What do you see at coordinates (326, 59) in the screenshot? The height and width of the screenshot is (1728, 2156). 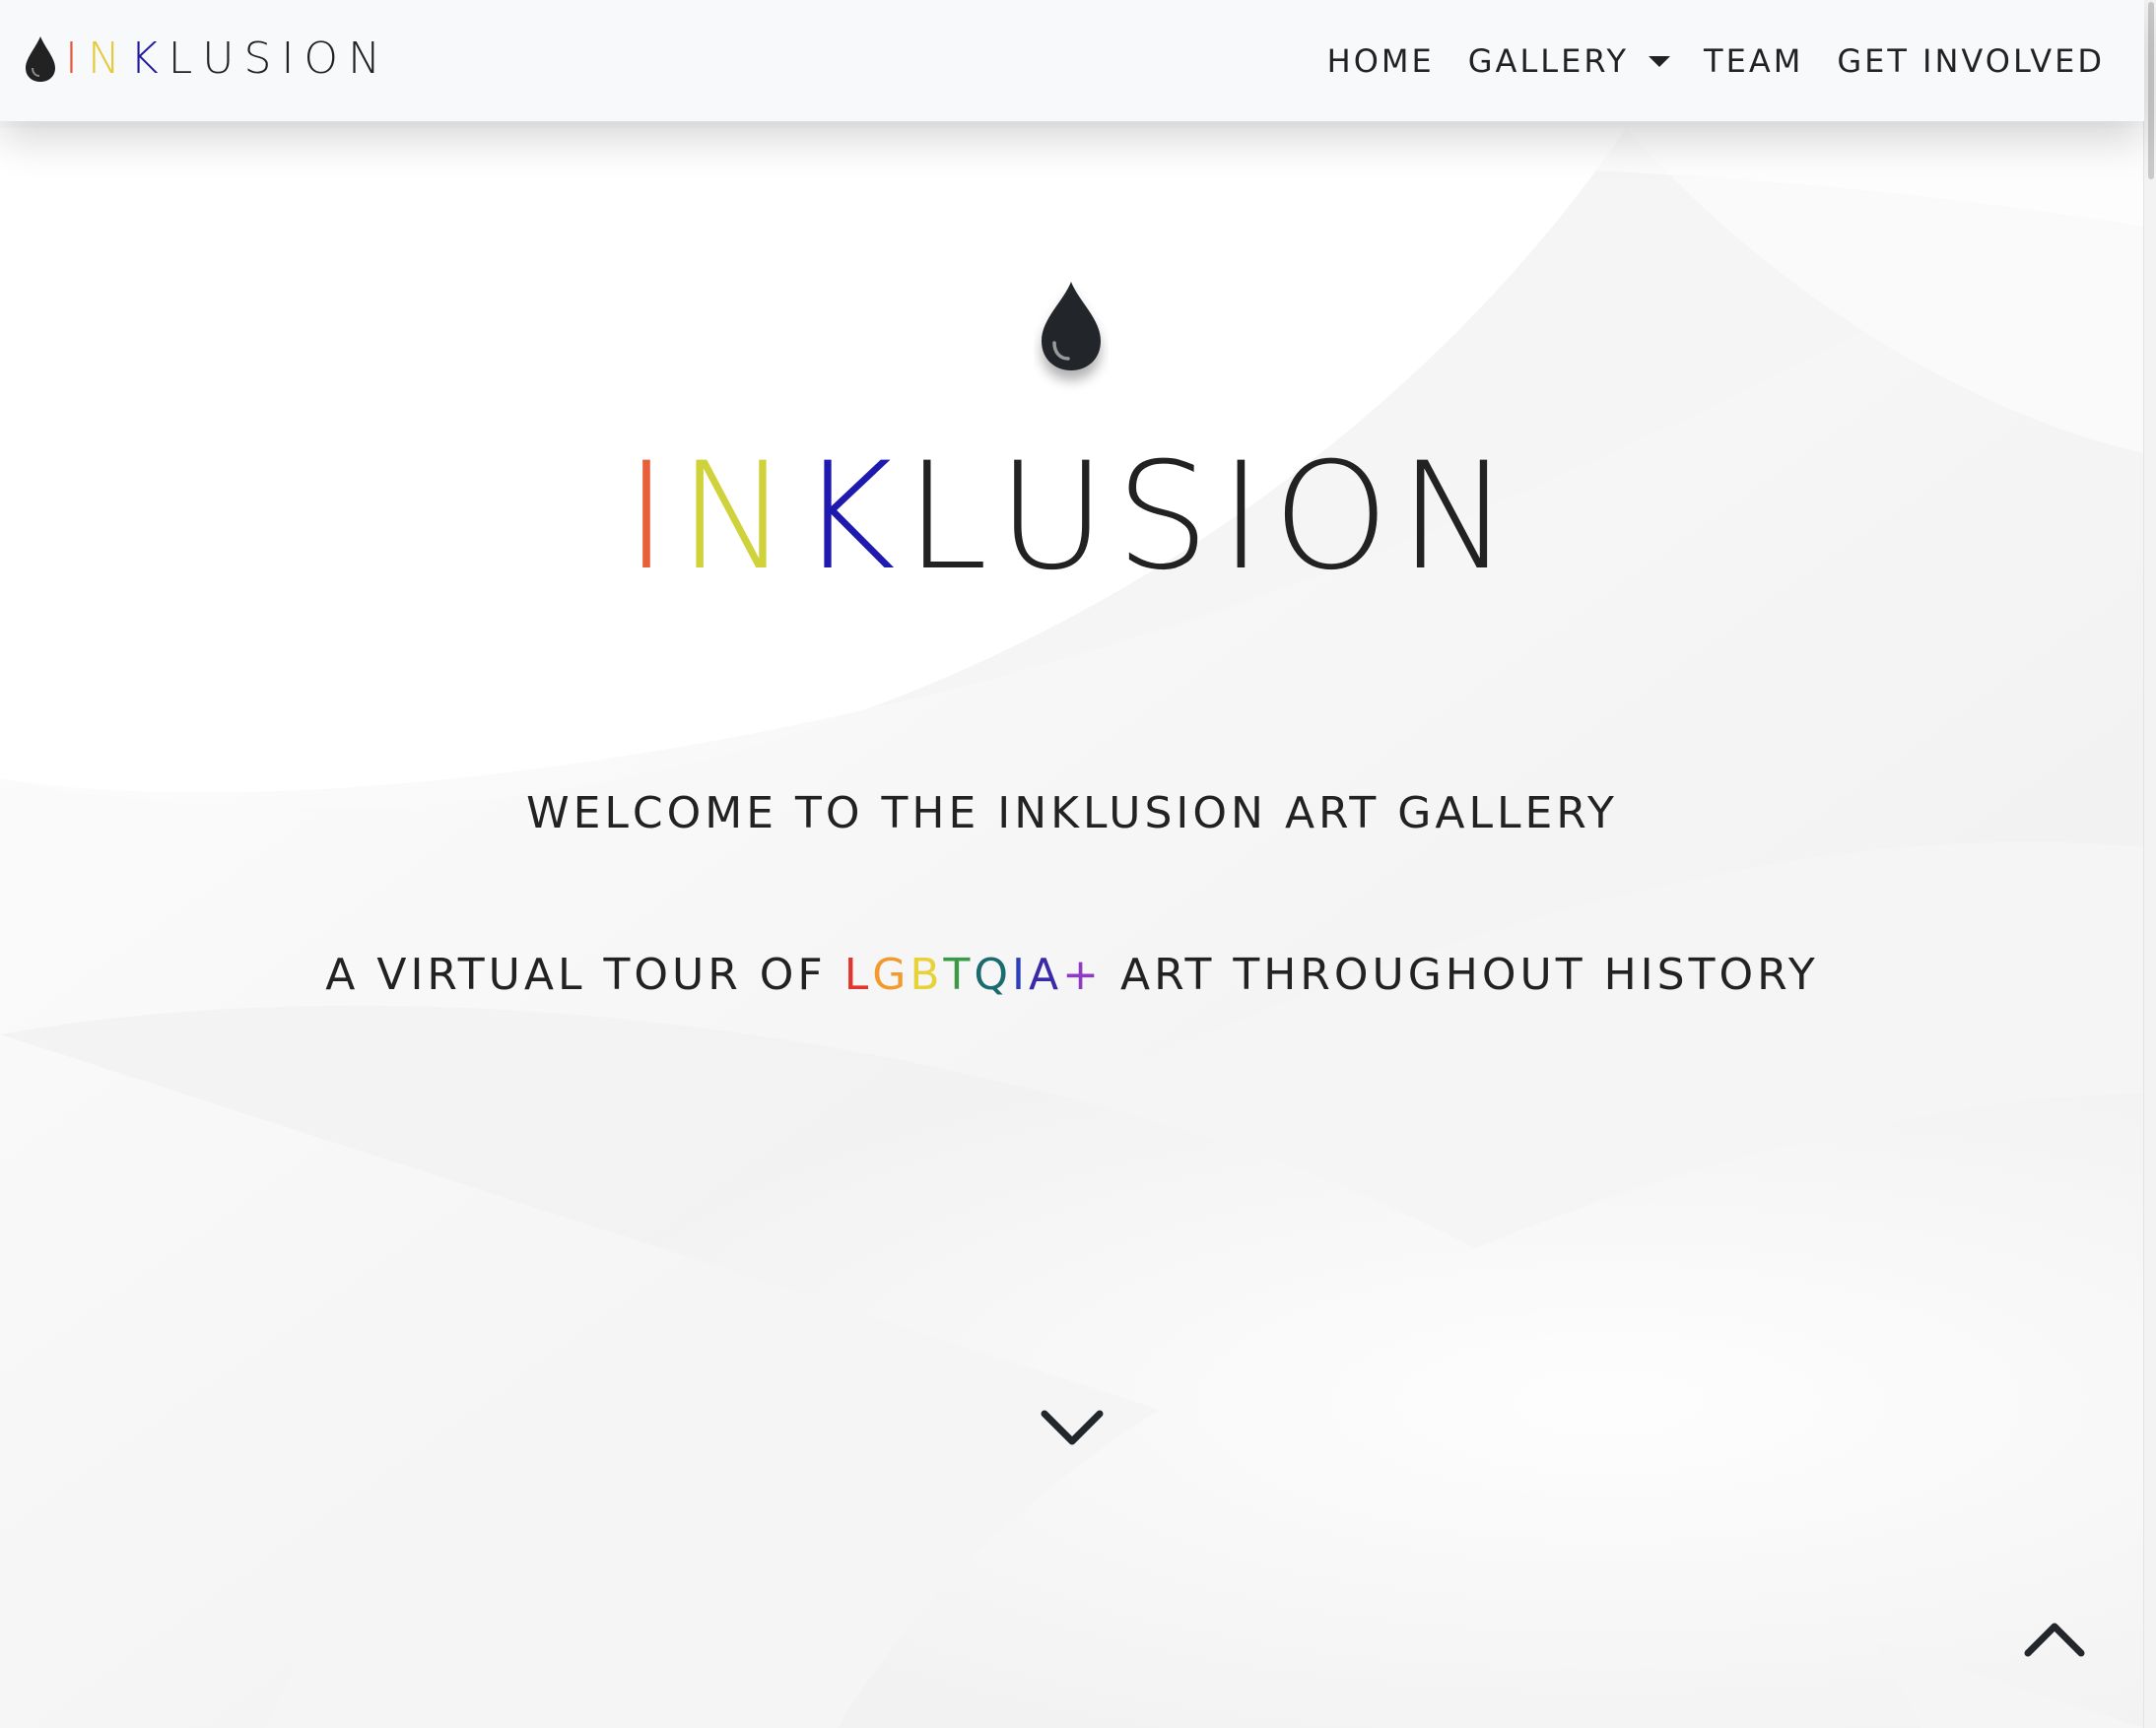 I see `brand-letter: O` at bounding box center [326, 59].